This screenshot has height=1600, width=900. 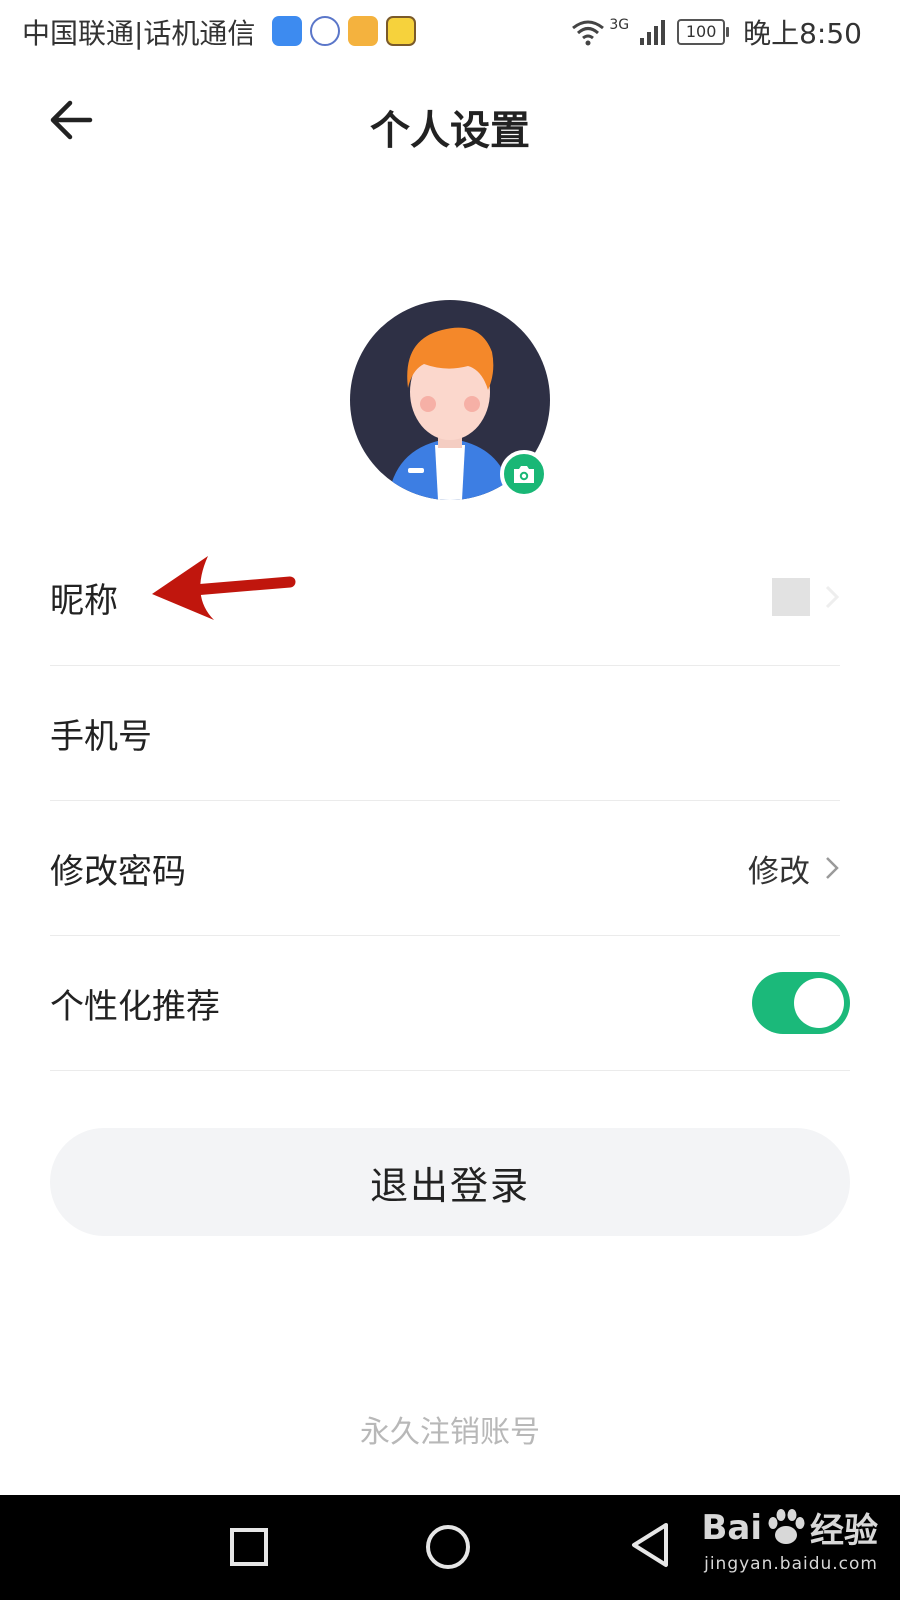 I want to click on dictionary-app-icon, so click(x=401, y=31).